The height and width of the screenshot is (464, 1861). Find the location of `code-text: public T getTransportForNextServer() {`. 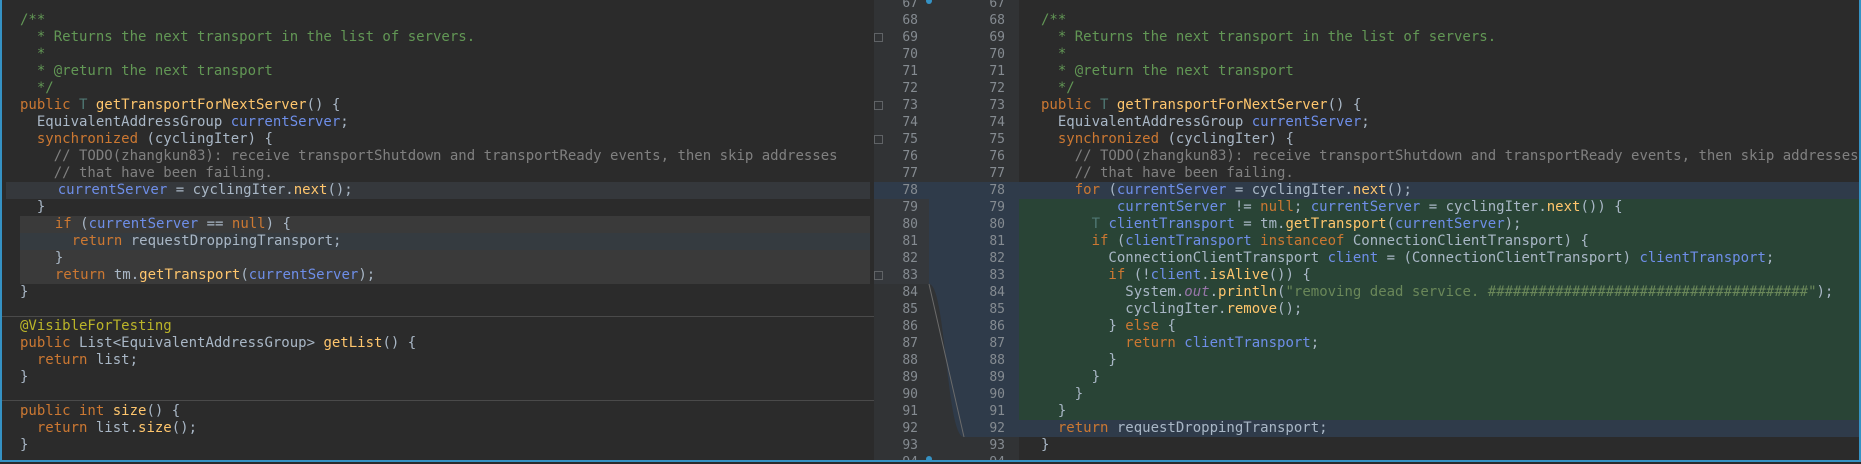

code-text: public T getTransportForNextServer() { is located at coordinates (1201, 105).